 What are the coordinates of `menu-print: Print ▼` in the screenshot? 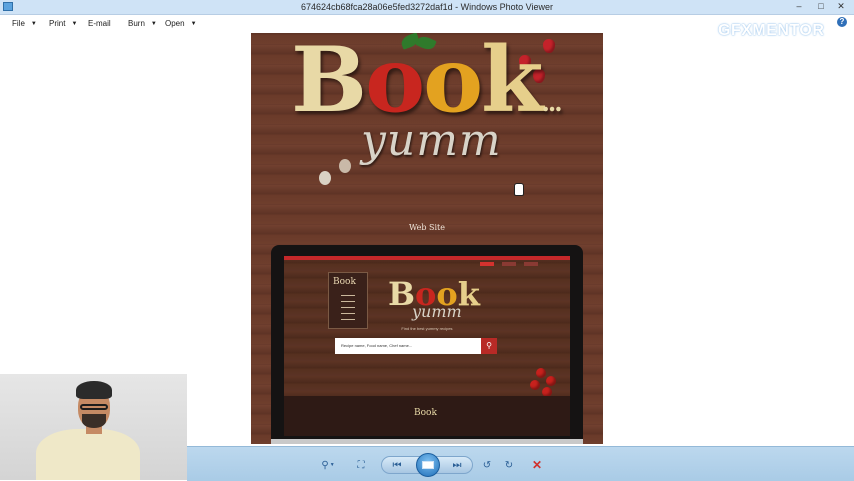 It's located at (63, 23).